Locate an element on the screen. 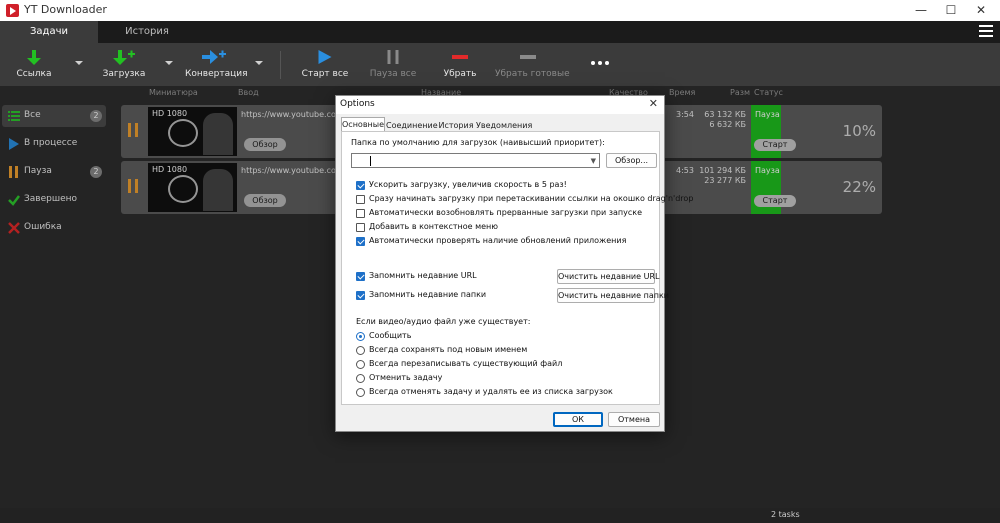  link-button: Ссылка is located at coordinates (34, 64).